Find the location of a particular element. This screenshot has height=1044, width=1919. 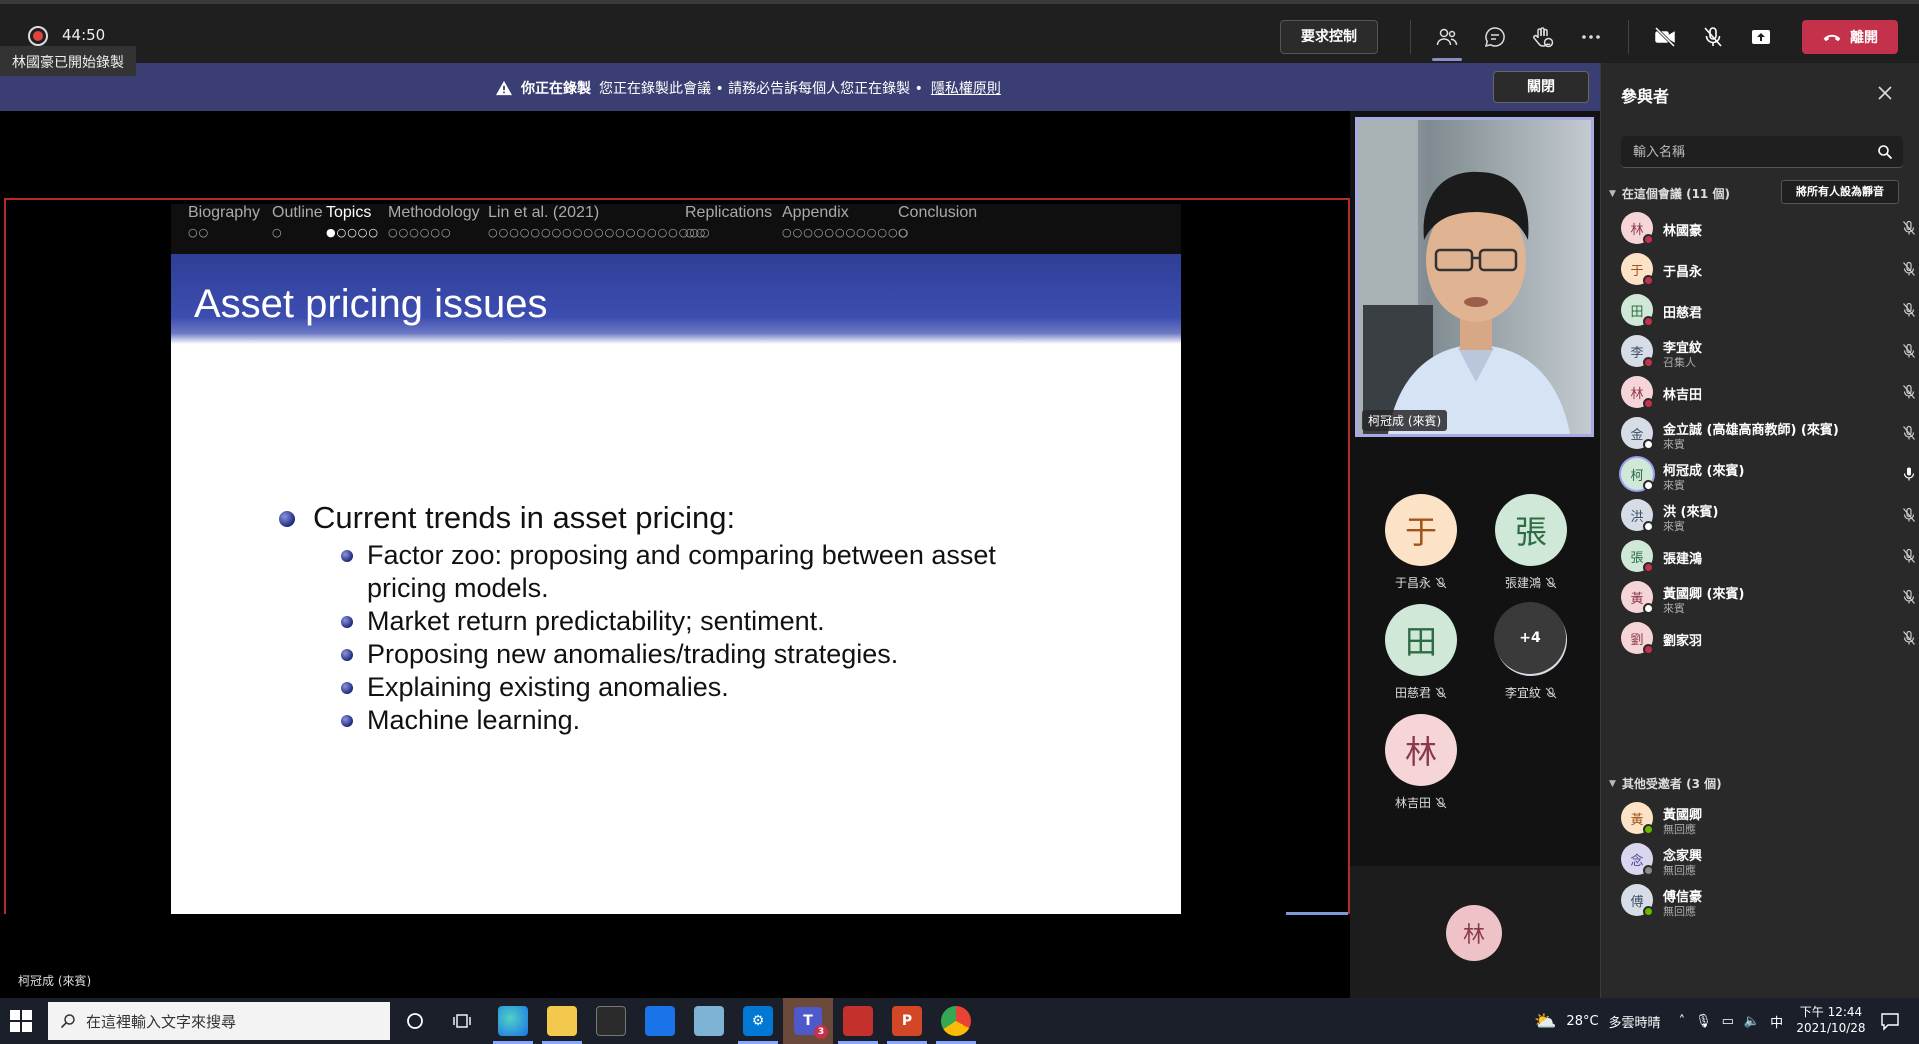

other-invitees-group-header: ▼ 其他受邀者 (3 個) is located at coordinates (1665, 783).